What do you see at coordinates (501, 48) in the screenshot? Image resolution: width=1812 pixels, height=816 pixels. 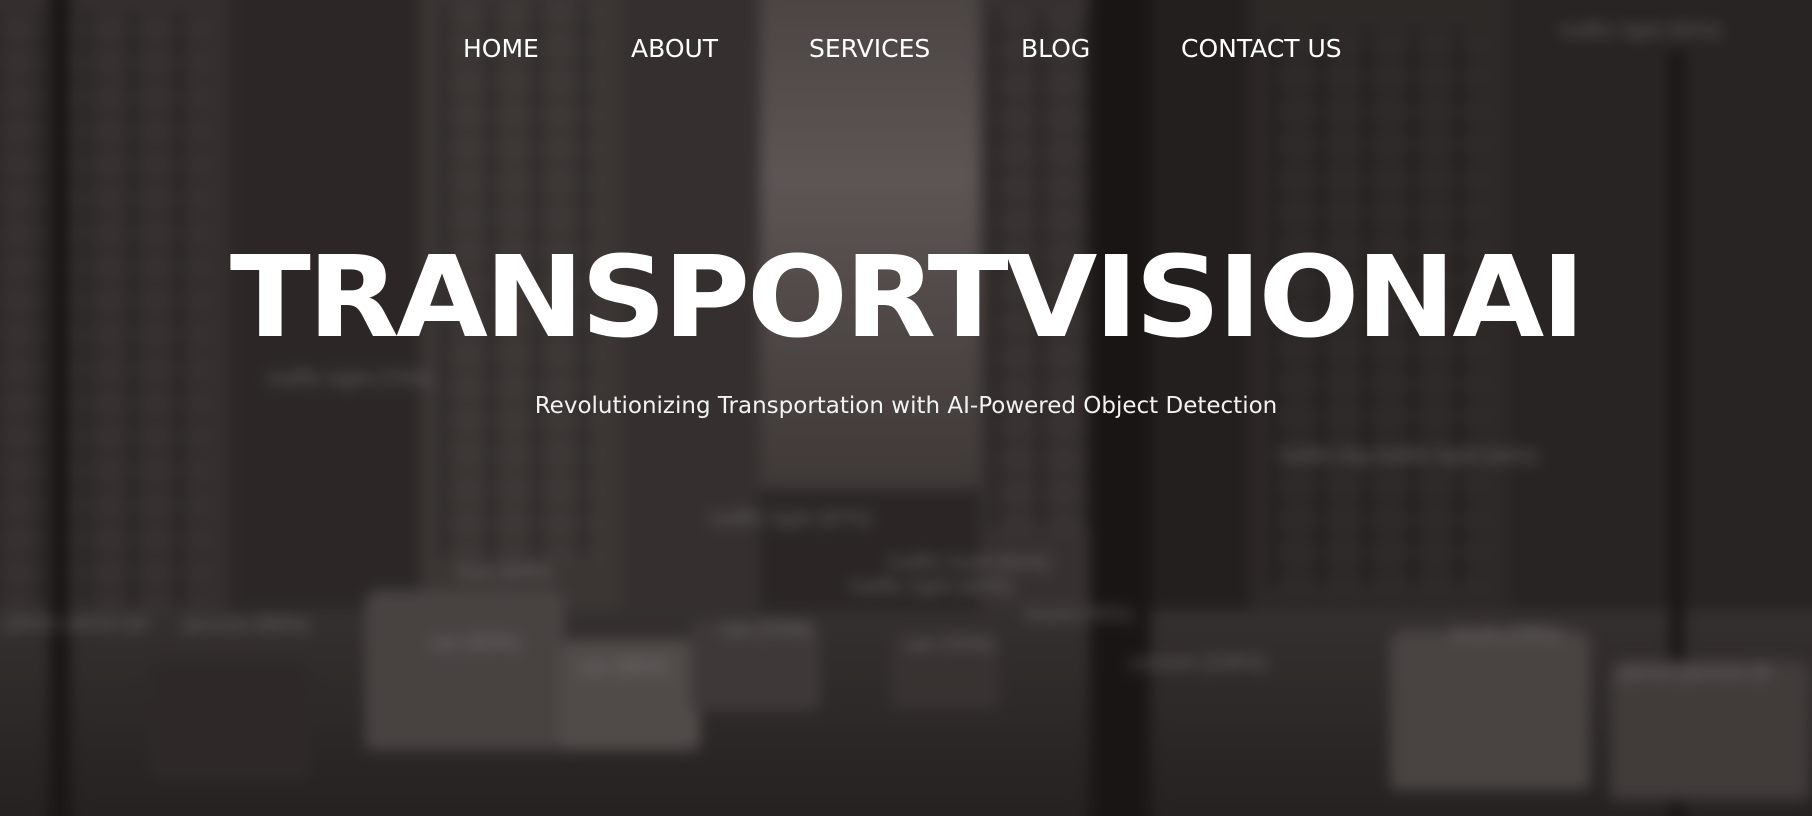 I see `nav-home-link: HOME` at bounding box center [501, 48].